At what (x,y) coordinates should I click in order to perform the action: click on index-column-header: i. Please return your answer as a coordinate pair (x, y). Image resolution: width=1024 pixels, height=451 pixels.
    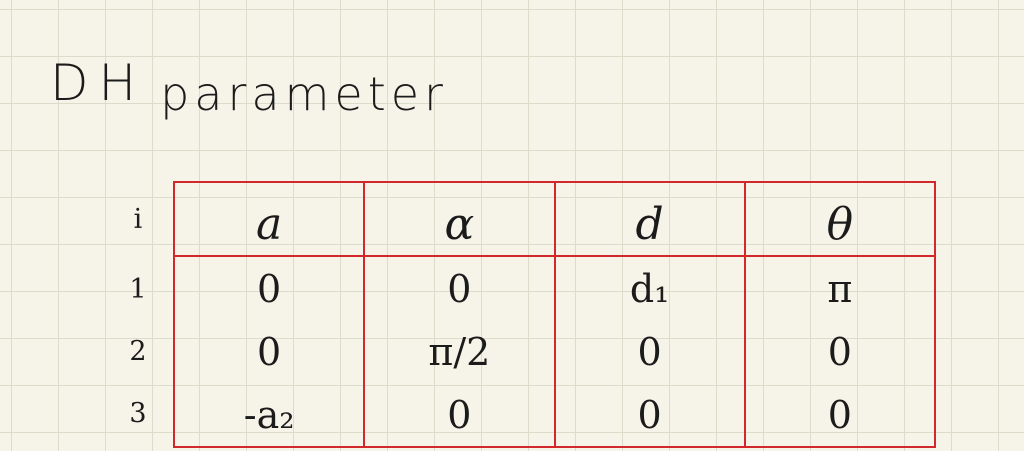
    Looking at the image, I should click on (138, 219).